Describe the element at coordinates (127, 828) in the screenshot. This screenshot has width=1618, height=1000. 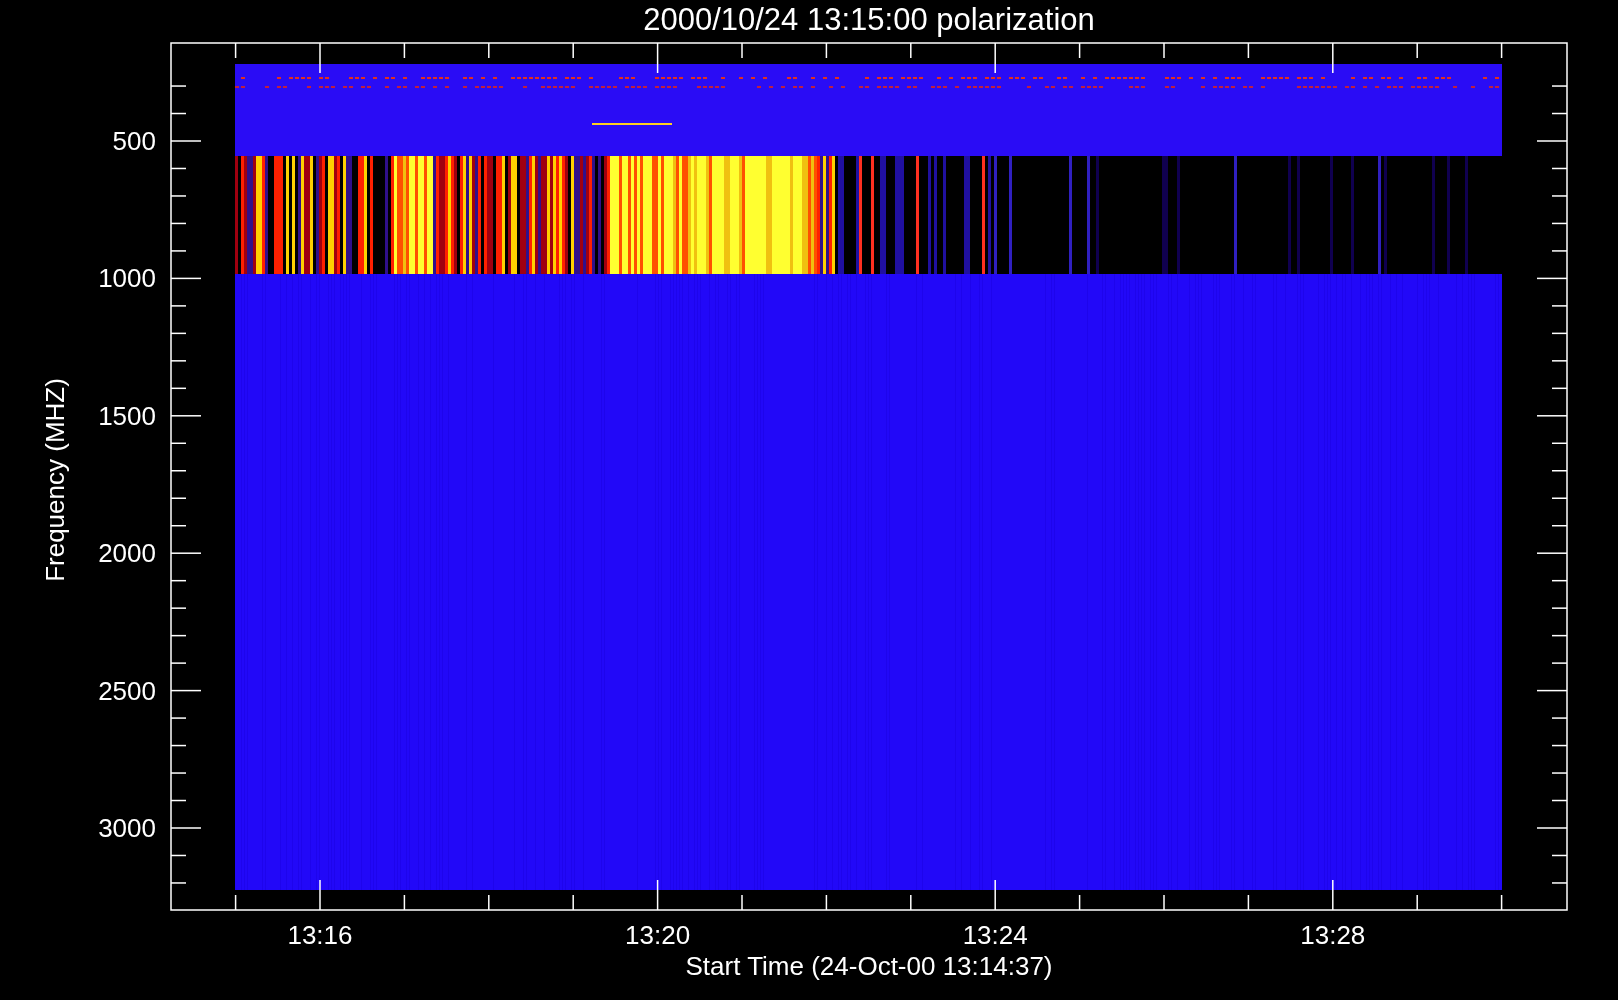
I see `y-tick-label: 3000` at that location.